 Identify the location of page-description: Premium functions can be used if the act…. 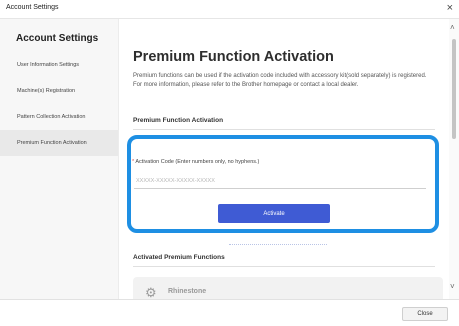
(280, 80).